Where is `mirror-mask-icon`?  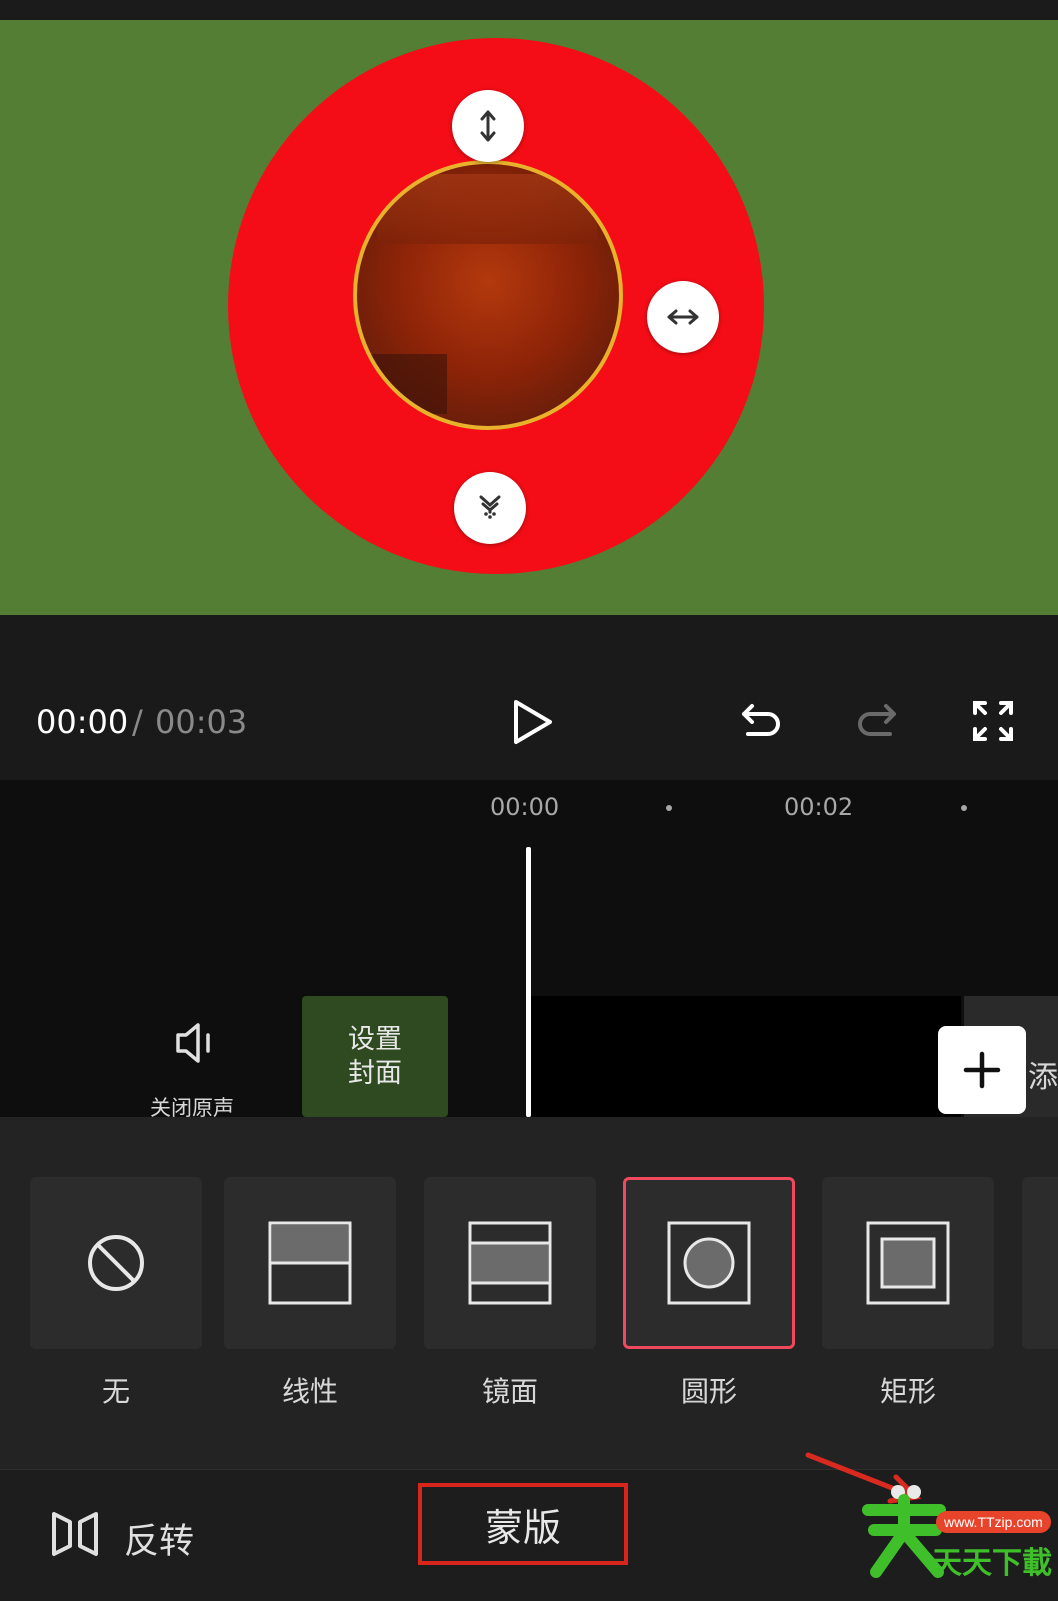 mirror-mask-icon is located at coordinates (510, 1263).